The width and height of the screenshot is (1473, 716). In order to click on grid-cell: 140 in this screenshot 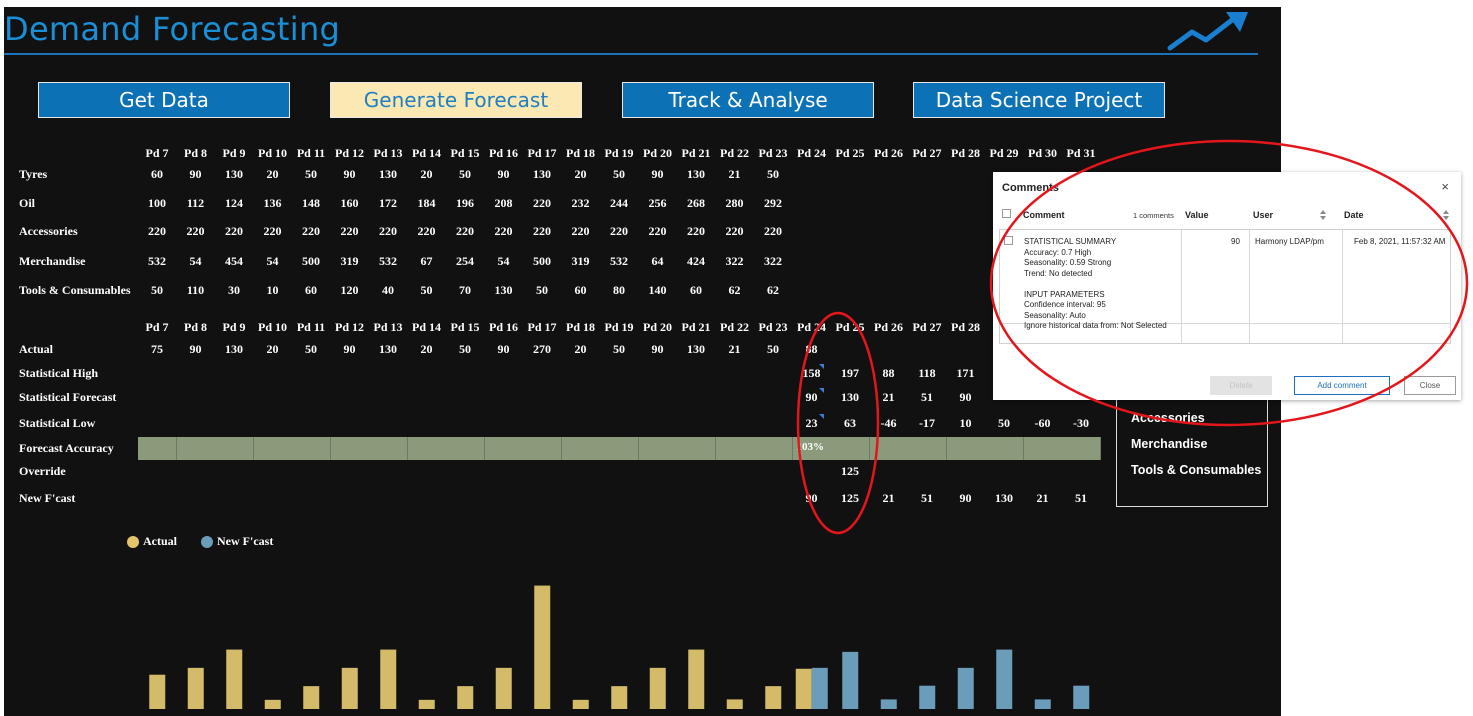, I will do `click(658, 290)`.